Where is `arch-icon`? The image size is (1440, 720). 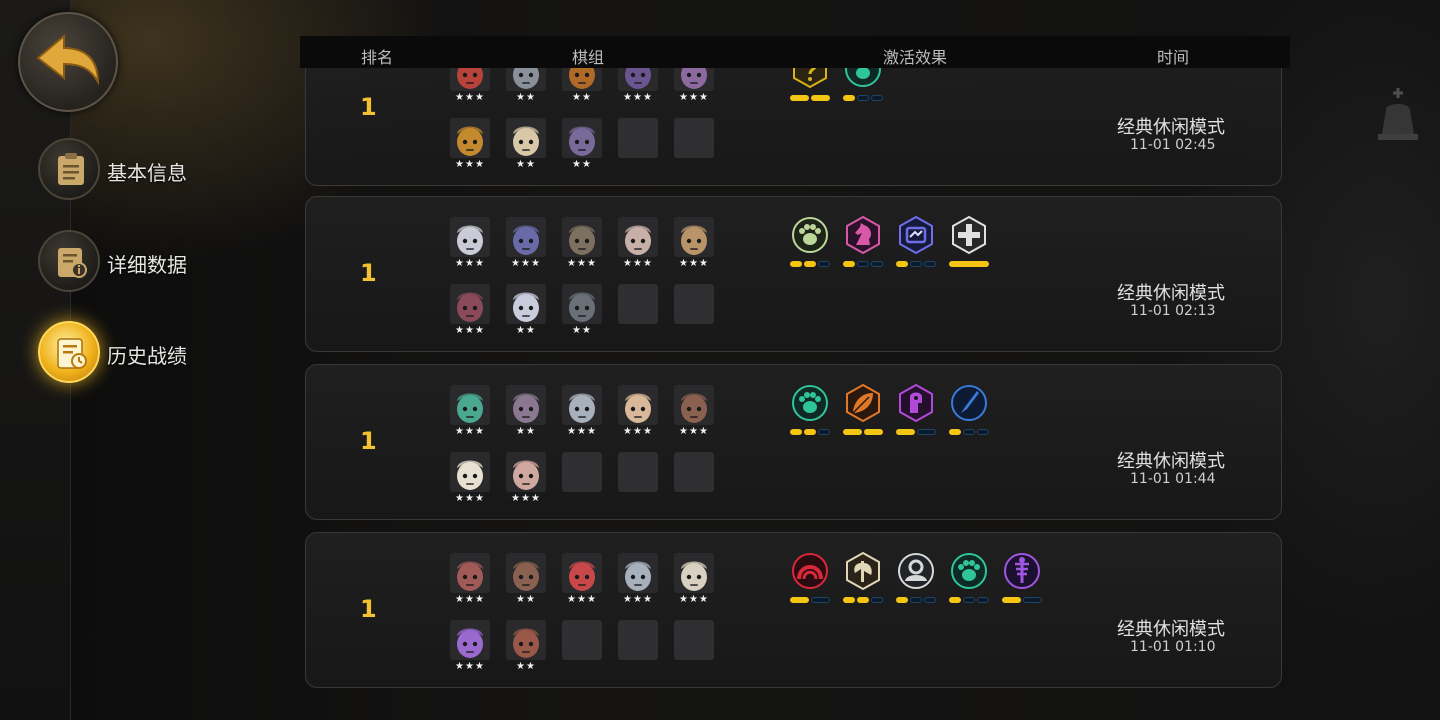 arch-icon is located at coordinates (810, 571).